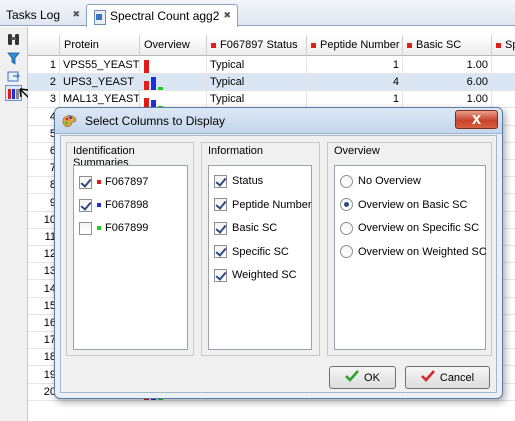  I want to click on dialog-close-button: X, so click(476, 119).